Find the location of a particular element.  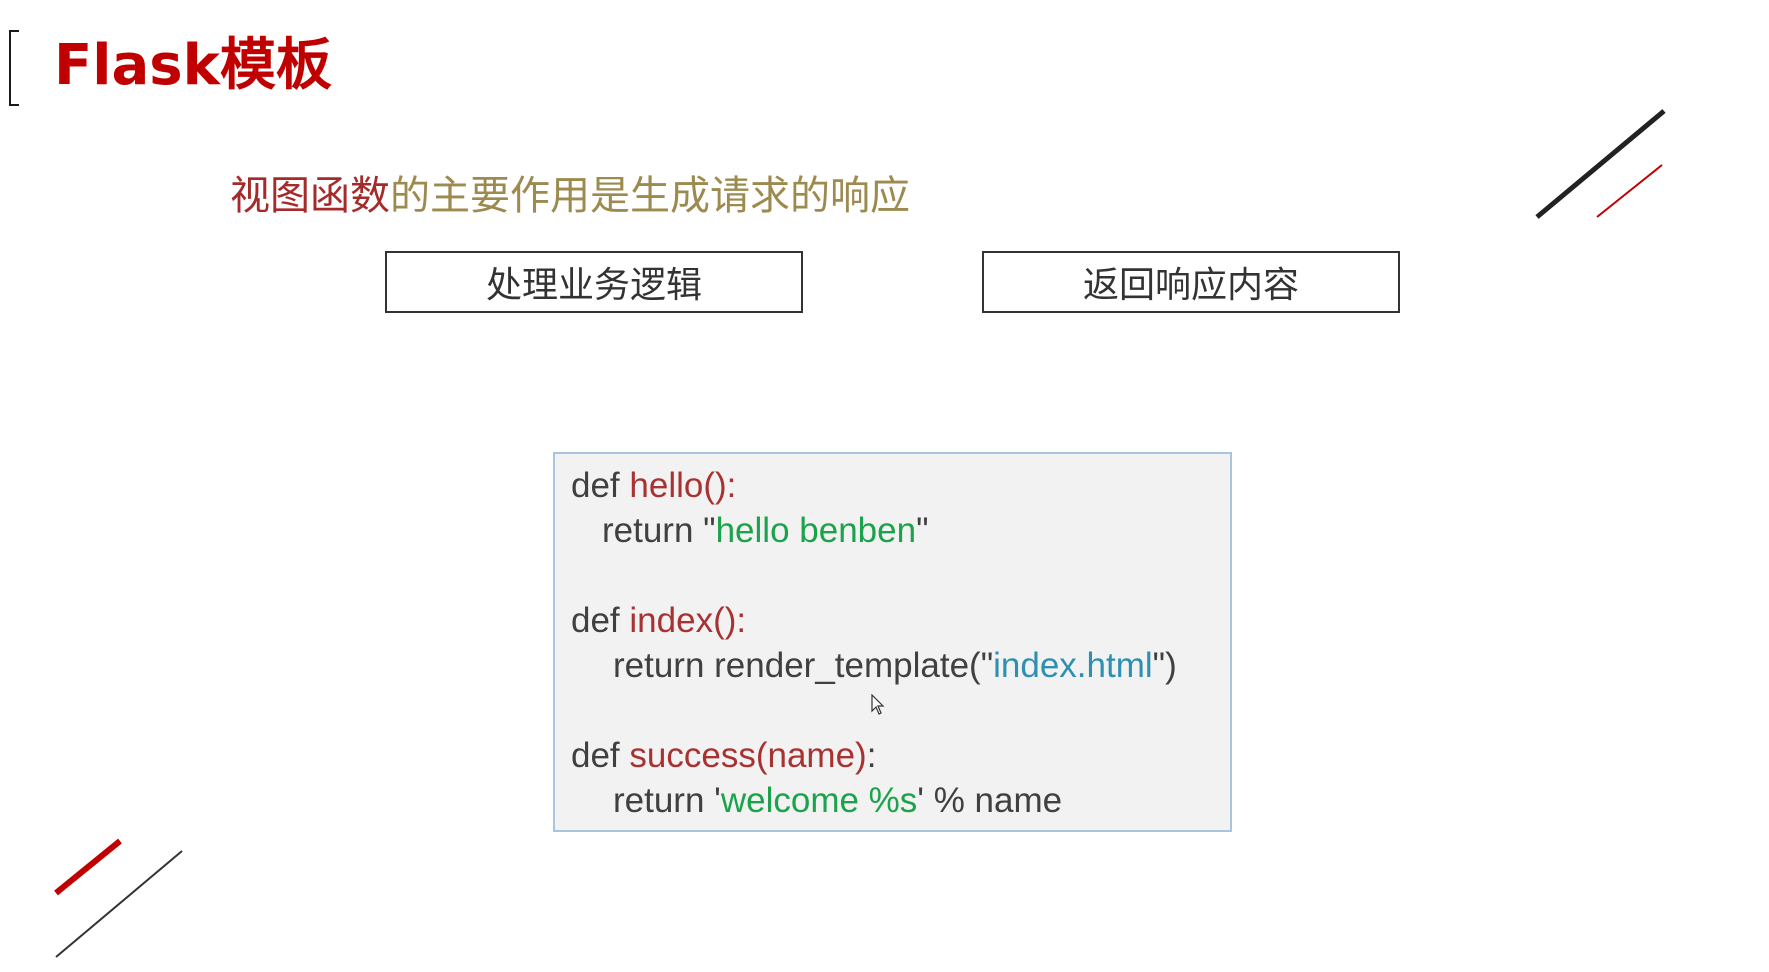

deco-line-top-dark is located at coordinates (1600, 164).